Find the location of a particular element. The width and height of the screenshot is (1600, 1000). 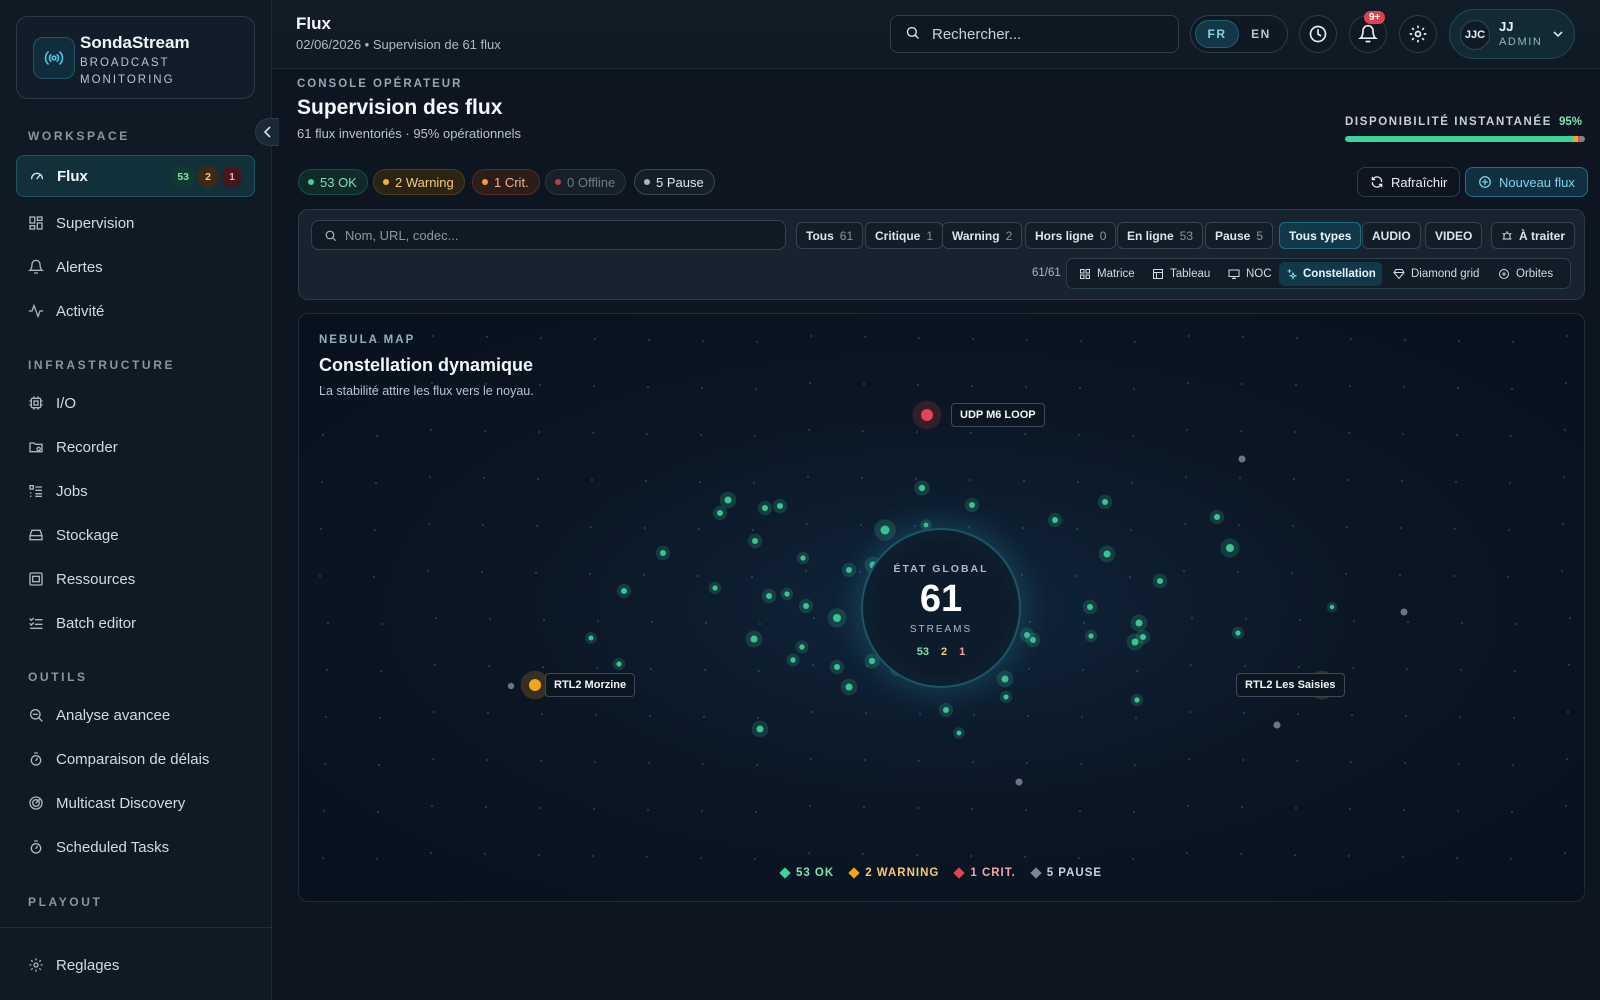

lang-en-button: EN is located at coordinates (1261, 34).